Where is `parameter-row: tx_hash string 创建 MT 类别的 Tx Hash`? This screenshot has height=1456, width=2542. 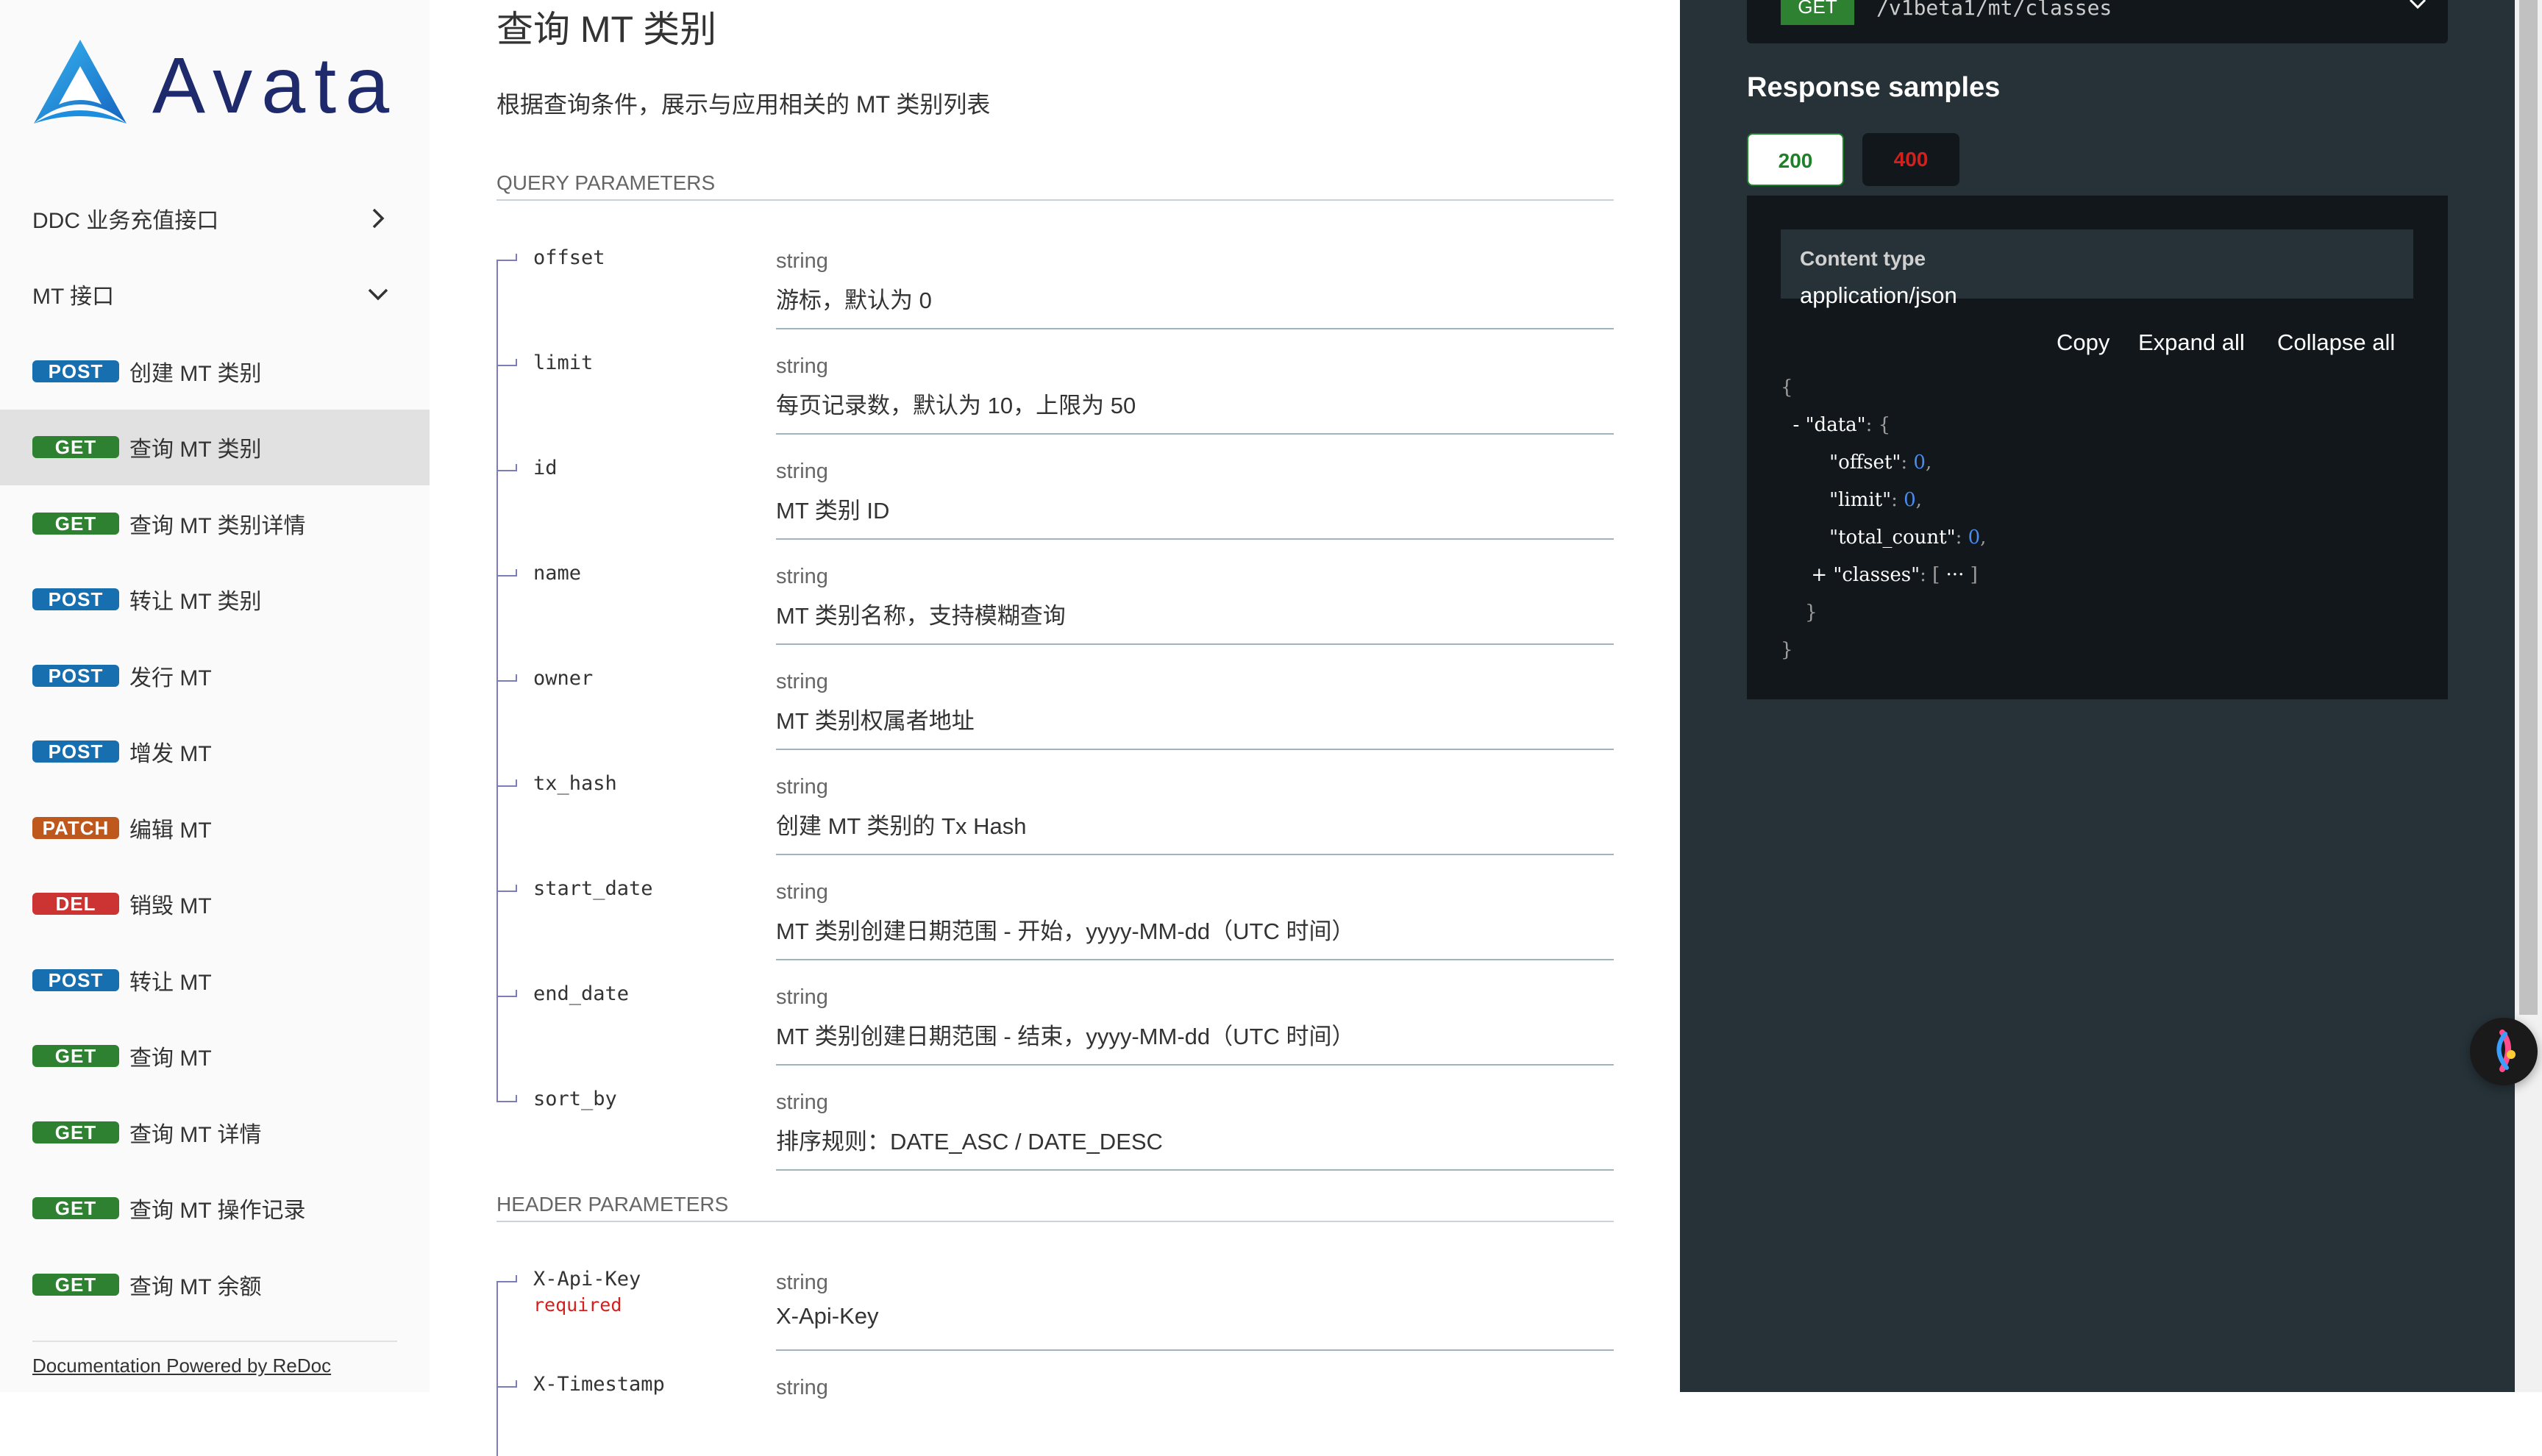 parameter-row: tx_hash string 创建 MT 类别的 Tx Hash is located at coordinates (1055, 802).